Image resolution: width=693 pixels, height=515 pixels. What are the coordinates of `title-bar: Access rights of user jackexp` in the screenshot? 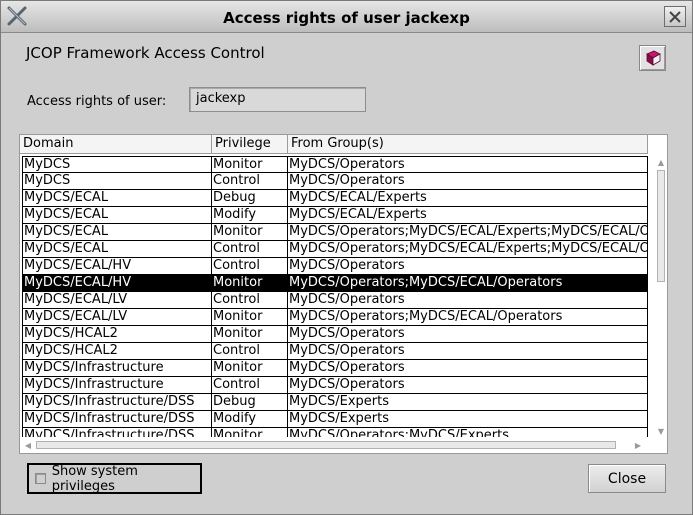 It's located at (346, 17).